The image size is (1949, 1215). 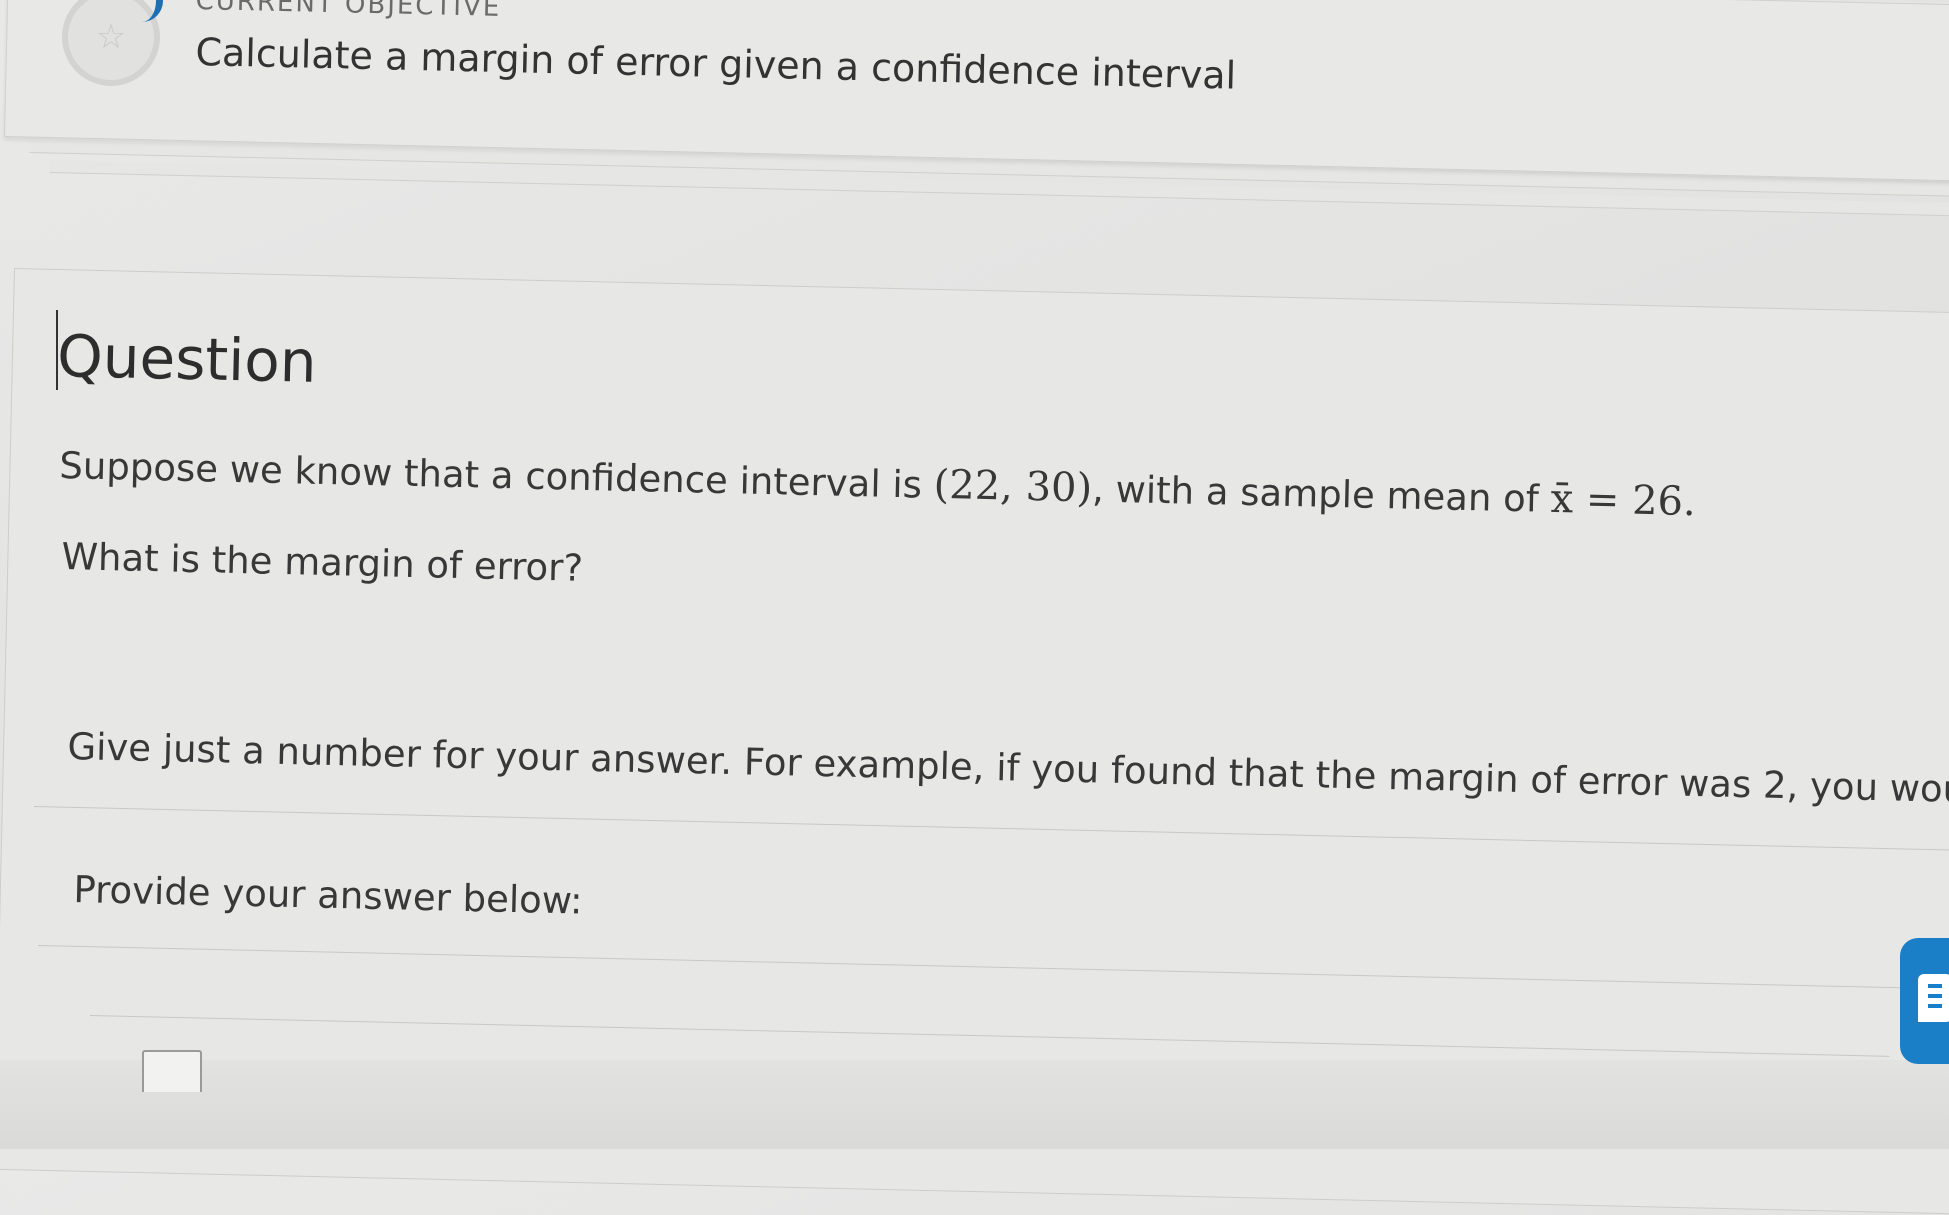 What do you see at coordinates (172, 1071) in the screenshot?
I see `answer-input` at bounding box center [172, 1071].